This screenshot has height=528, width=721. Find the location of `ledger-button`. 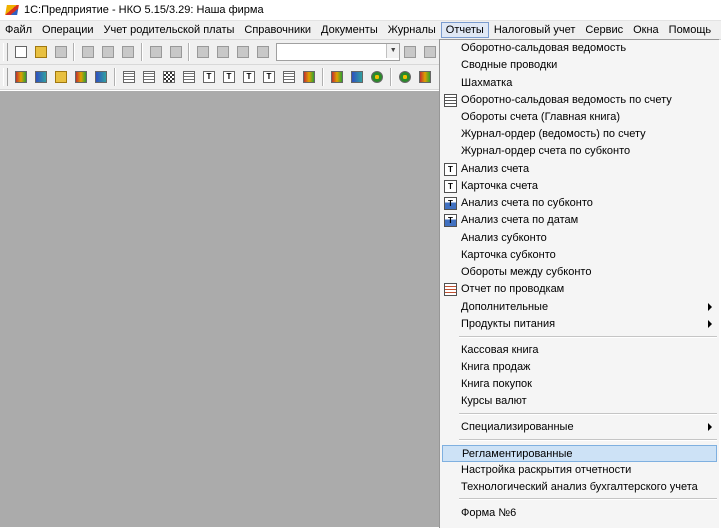

ledger-button is located at coordinates (309, 77).